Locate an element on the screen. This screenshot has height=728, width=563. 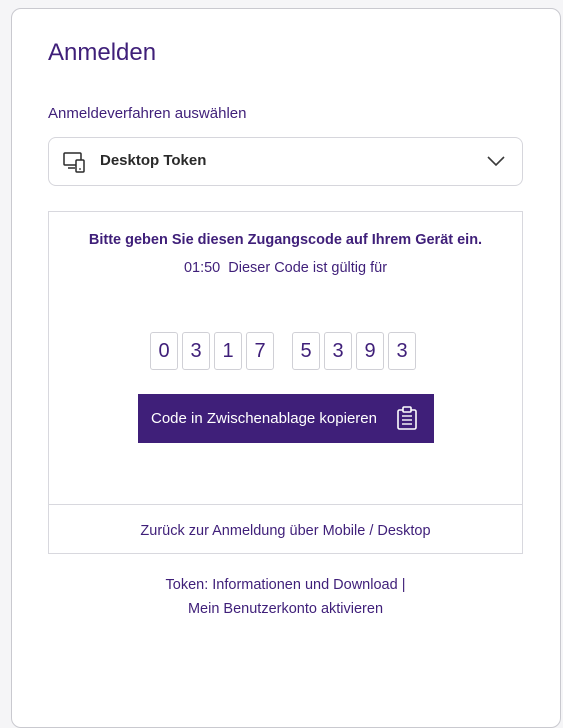
method-select: Desktop Token is located at coordinates (285, 161).